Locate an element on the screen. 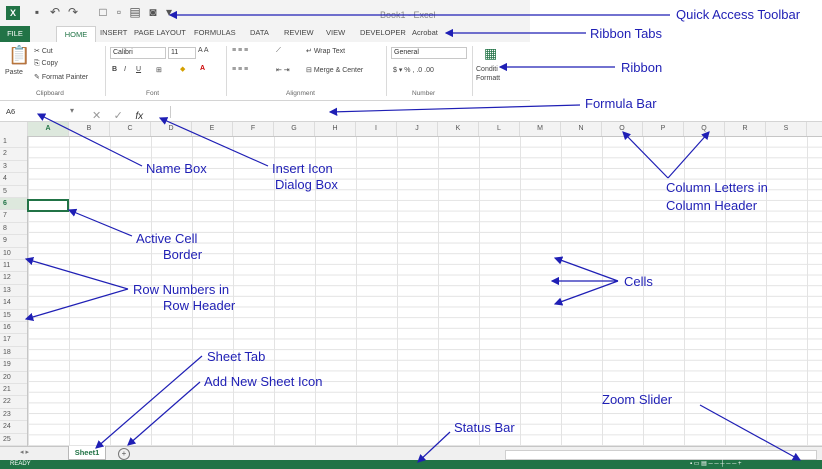  sheet-tab: Sheet1 is located at coordinates (87, 453).